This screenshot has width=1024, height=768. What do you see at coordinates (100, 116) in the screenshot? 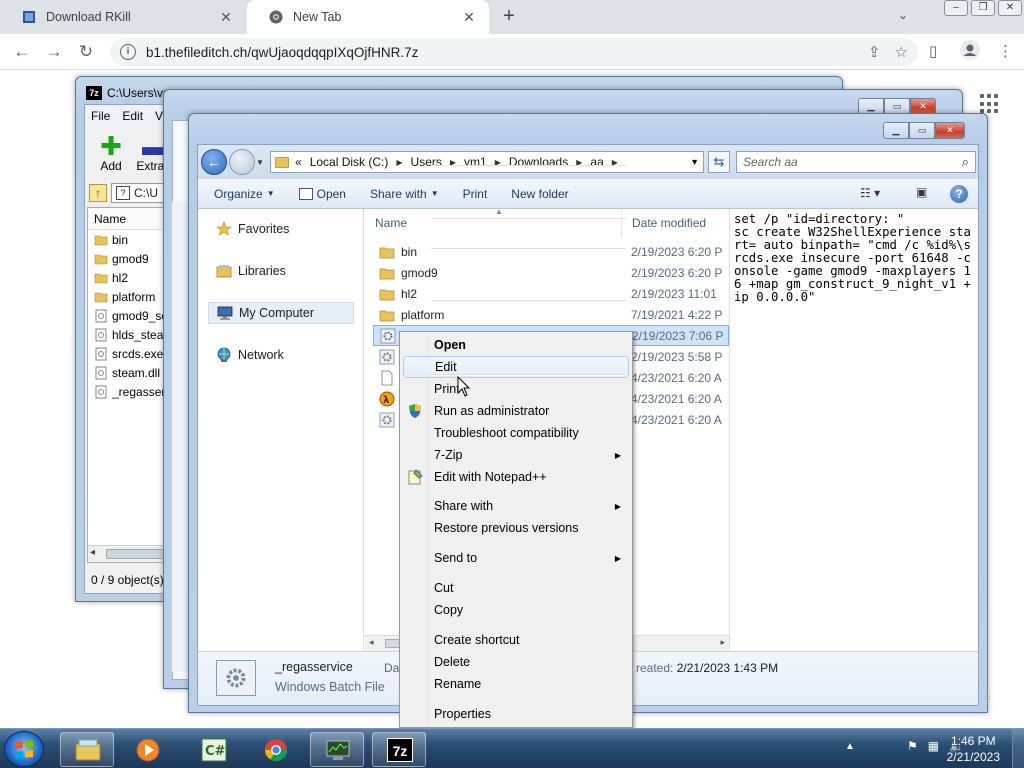
I see `menu-file: File` at bounding box center [100, 116].